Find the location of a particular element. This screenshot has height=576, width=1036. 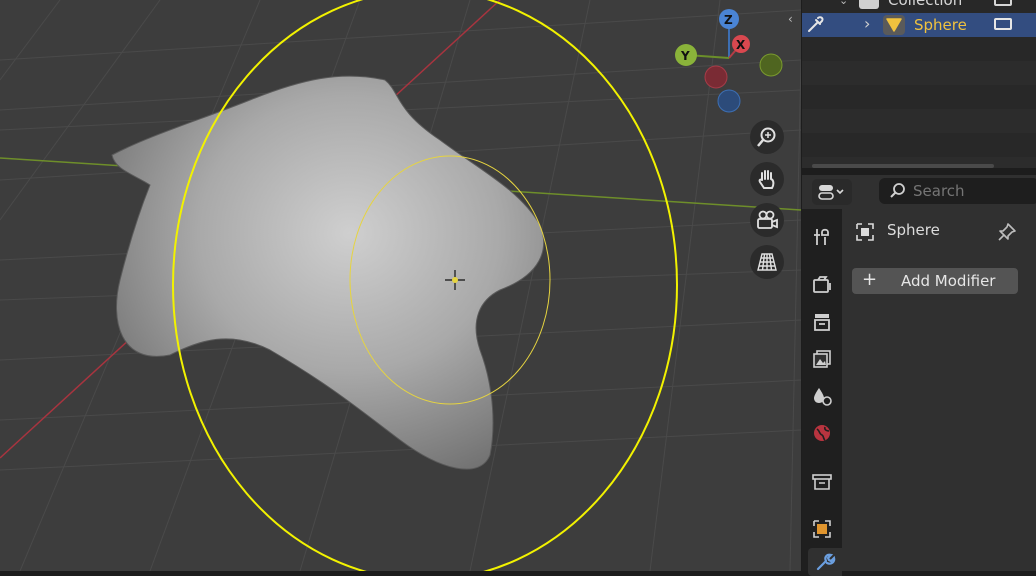

world-icon is located at coordinates (822, 433).